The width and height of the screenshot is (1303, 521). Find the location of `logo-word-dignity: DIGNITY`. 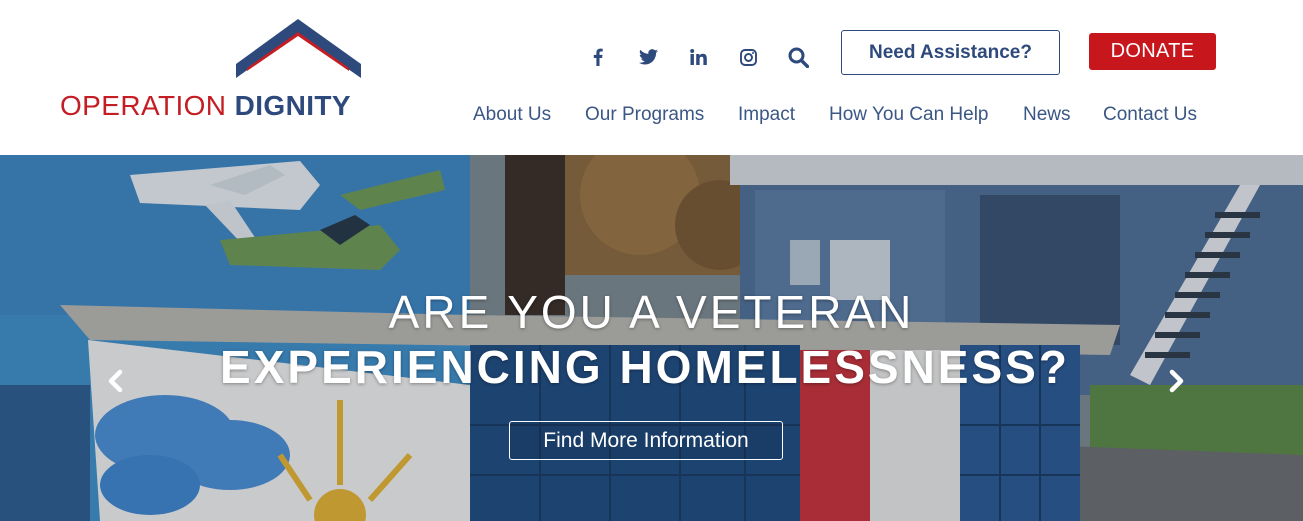

logo-word-dignity: DIGNITY is located at coordinates (292, 105).